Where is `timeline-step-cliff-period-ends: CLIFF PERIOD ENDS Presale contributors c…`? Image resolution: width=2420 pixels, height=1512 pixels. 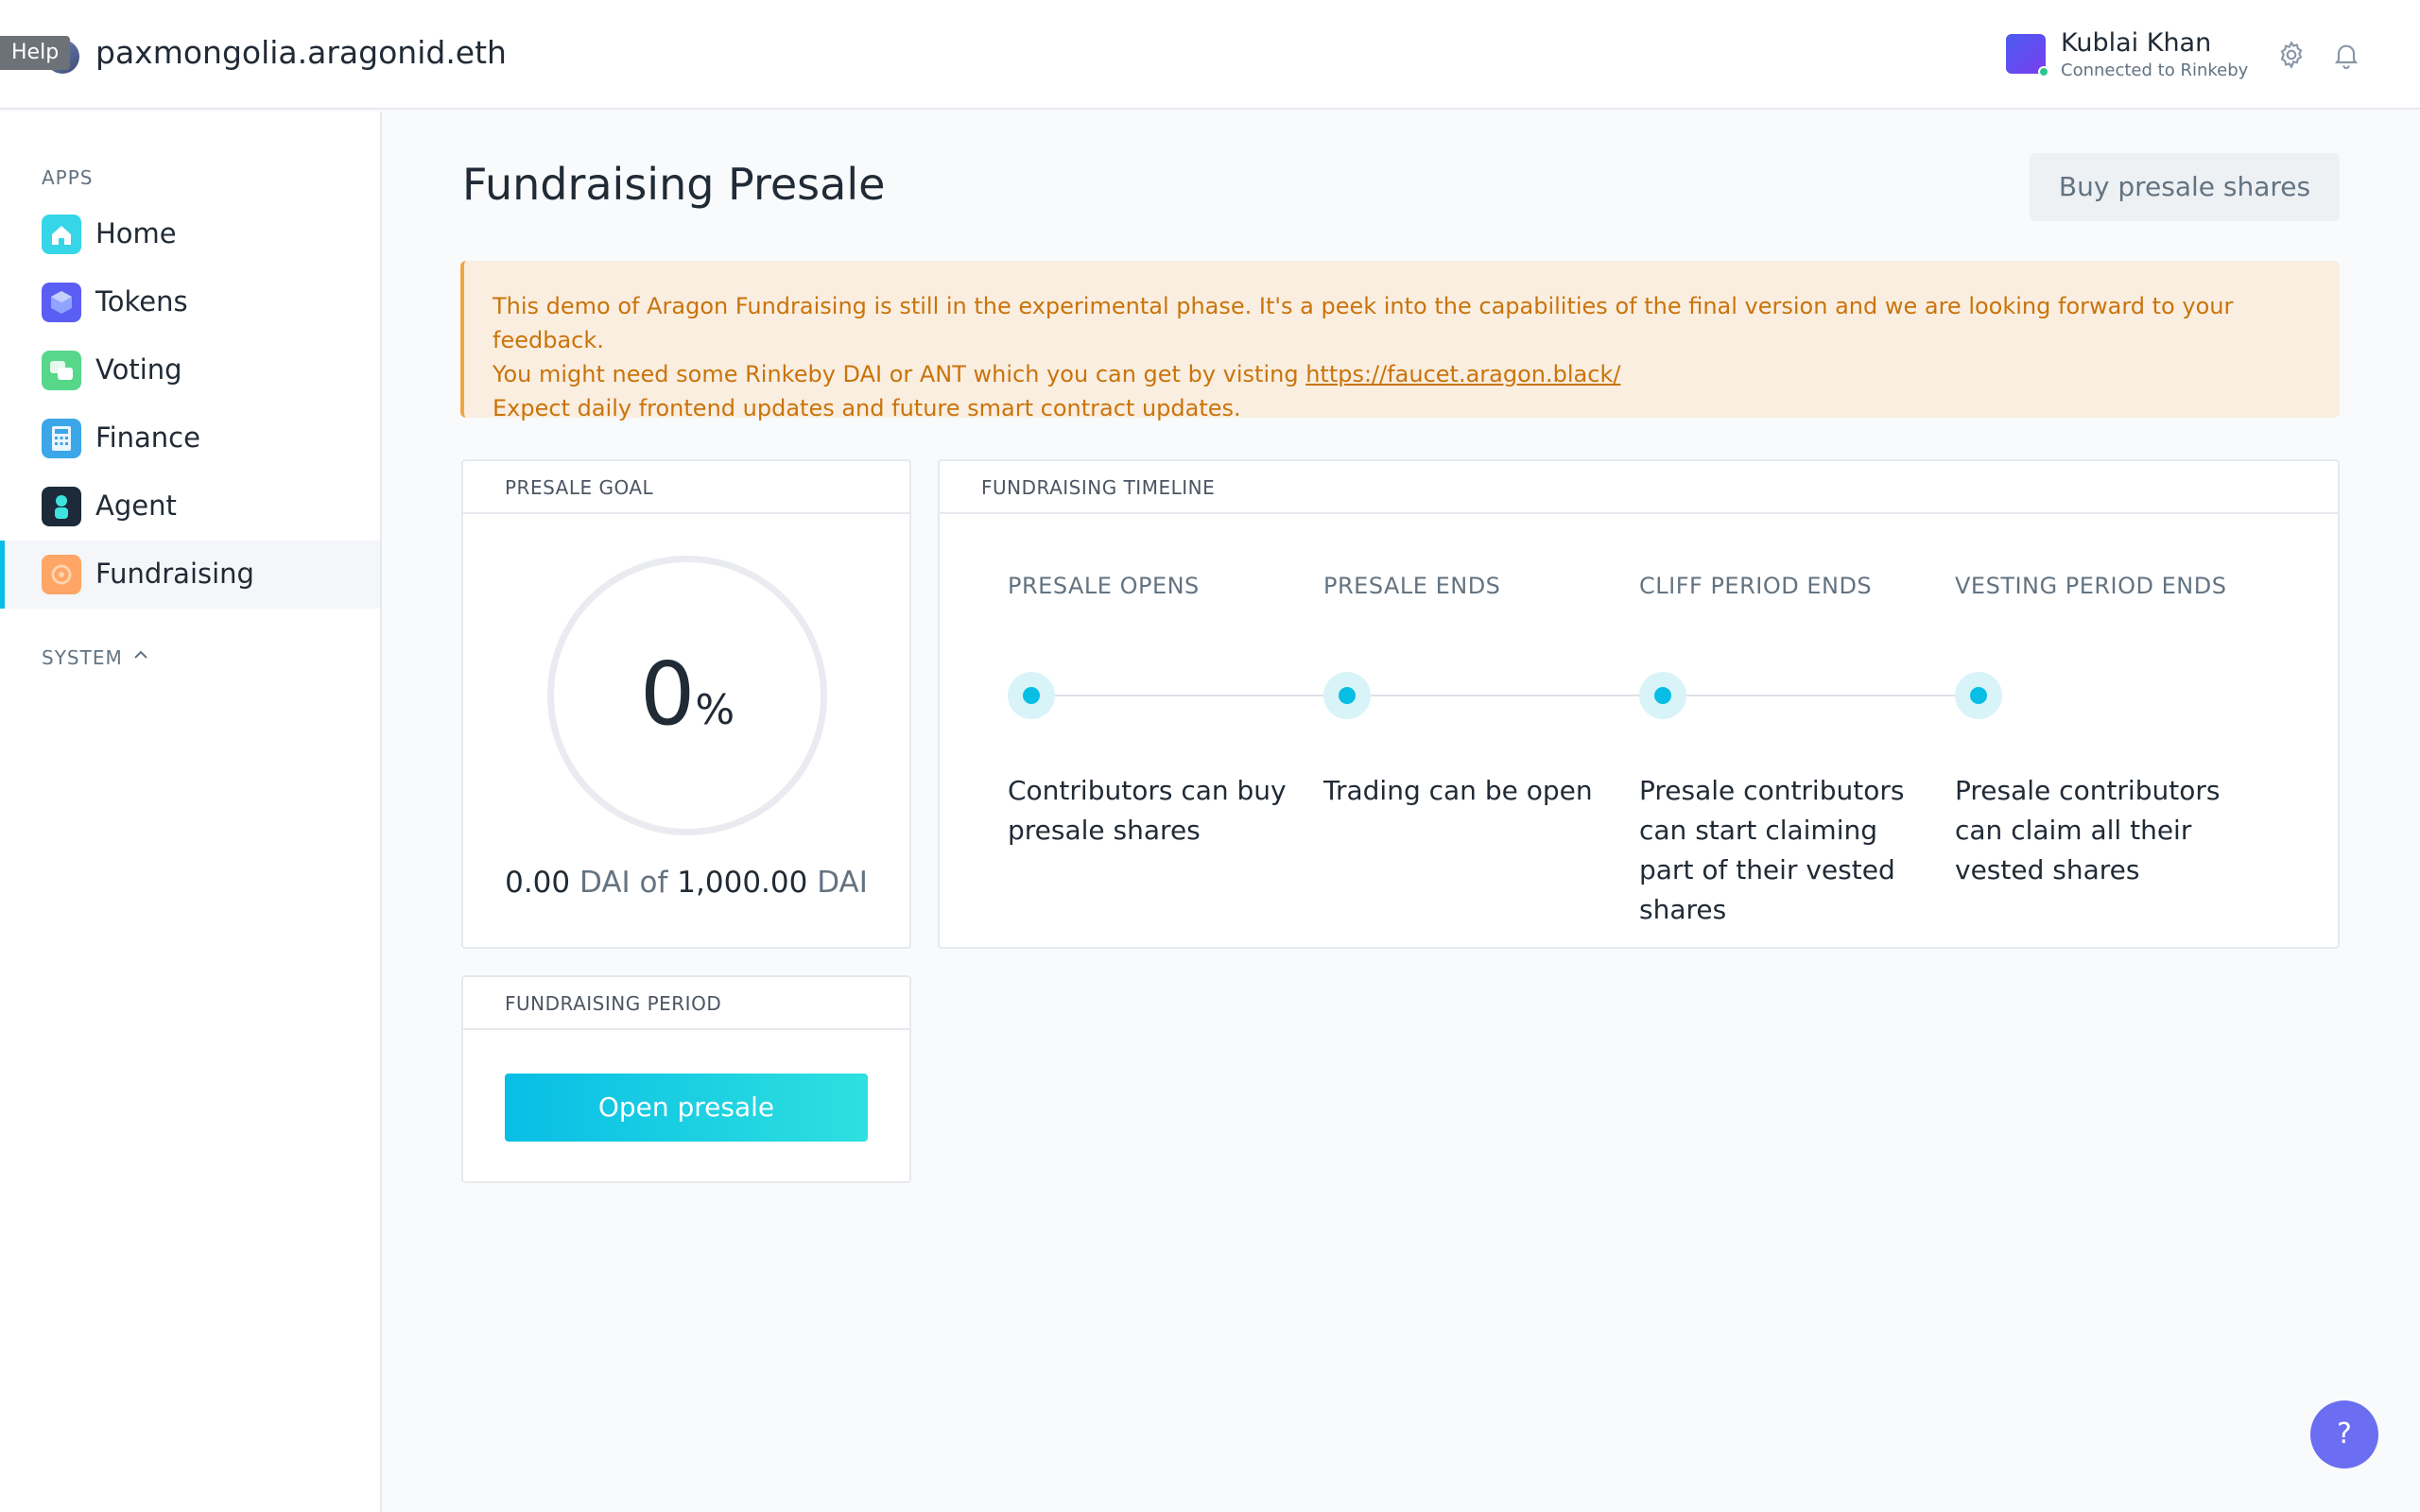
timeline-step-cliff-period-ends: CLIFF PERIOD ENDS Presale contributors c… is located at coordinates (1781, 693).